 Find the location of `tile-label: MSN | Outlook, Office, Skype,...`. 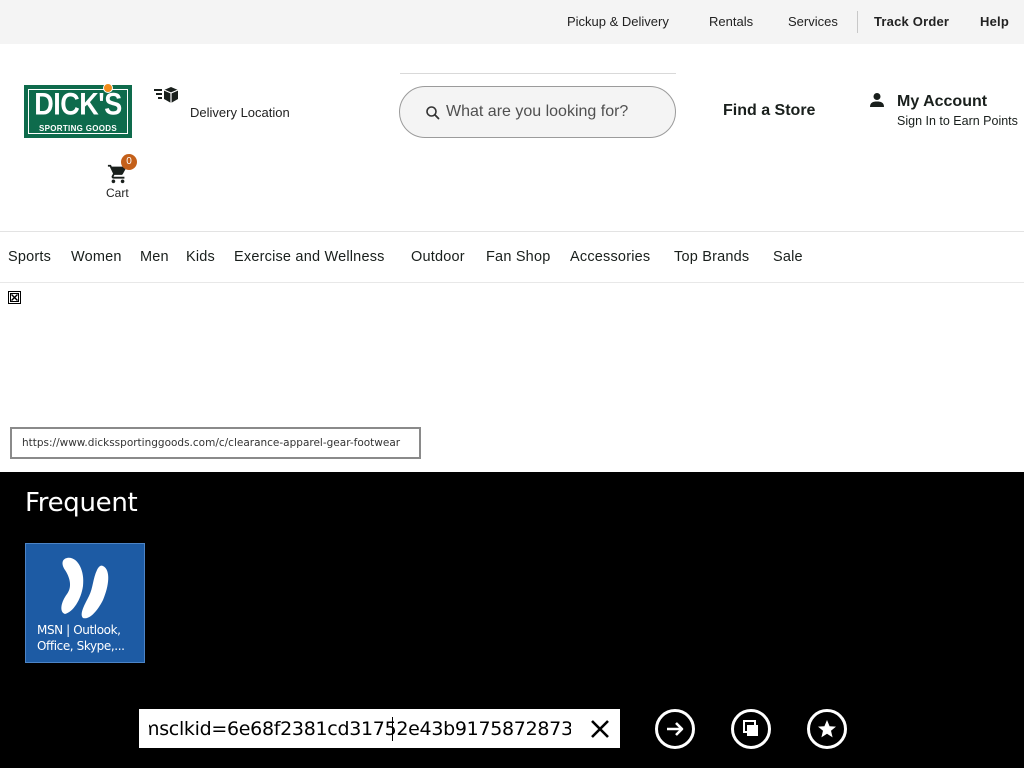

tile-label: MSN | Outlook, Office, Skype,... is located at coordinates (81, 638).